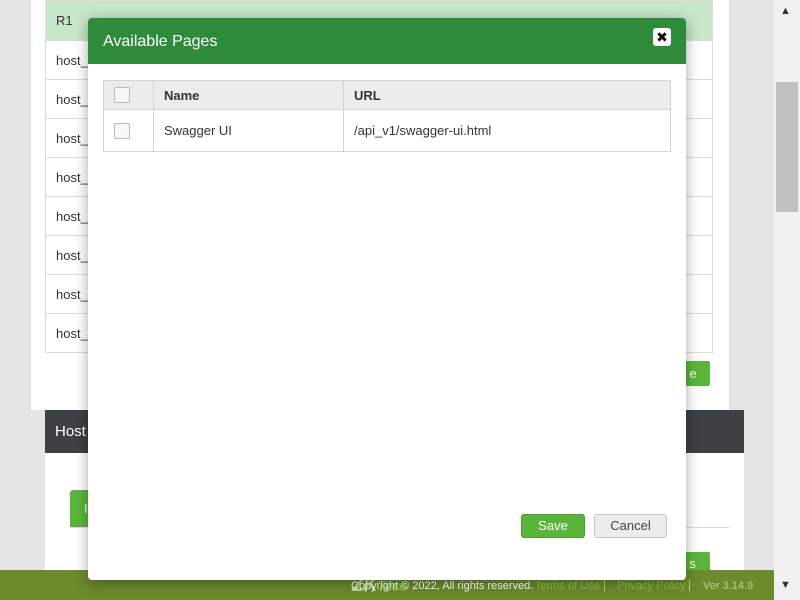 This screenshot has height=600, width=800. I want to click on cancel-button: Cancel, so click(630, 526).